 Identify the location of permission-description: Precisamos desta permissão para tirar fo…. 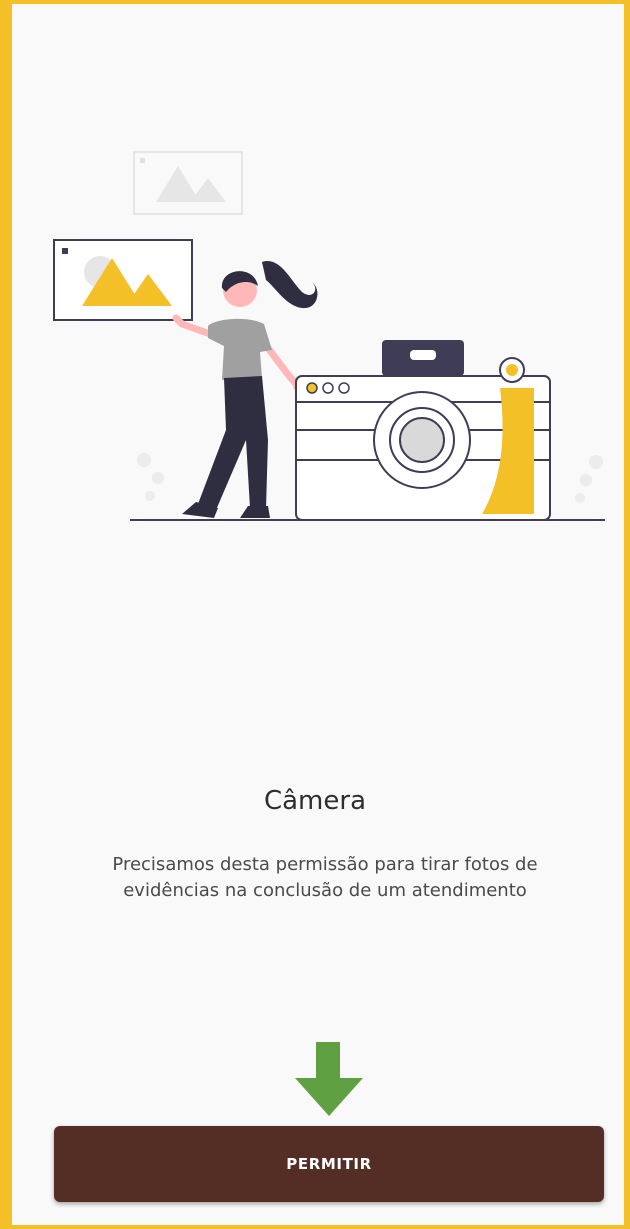
(325, 877).